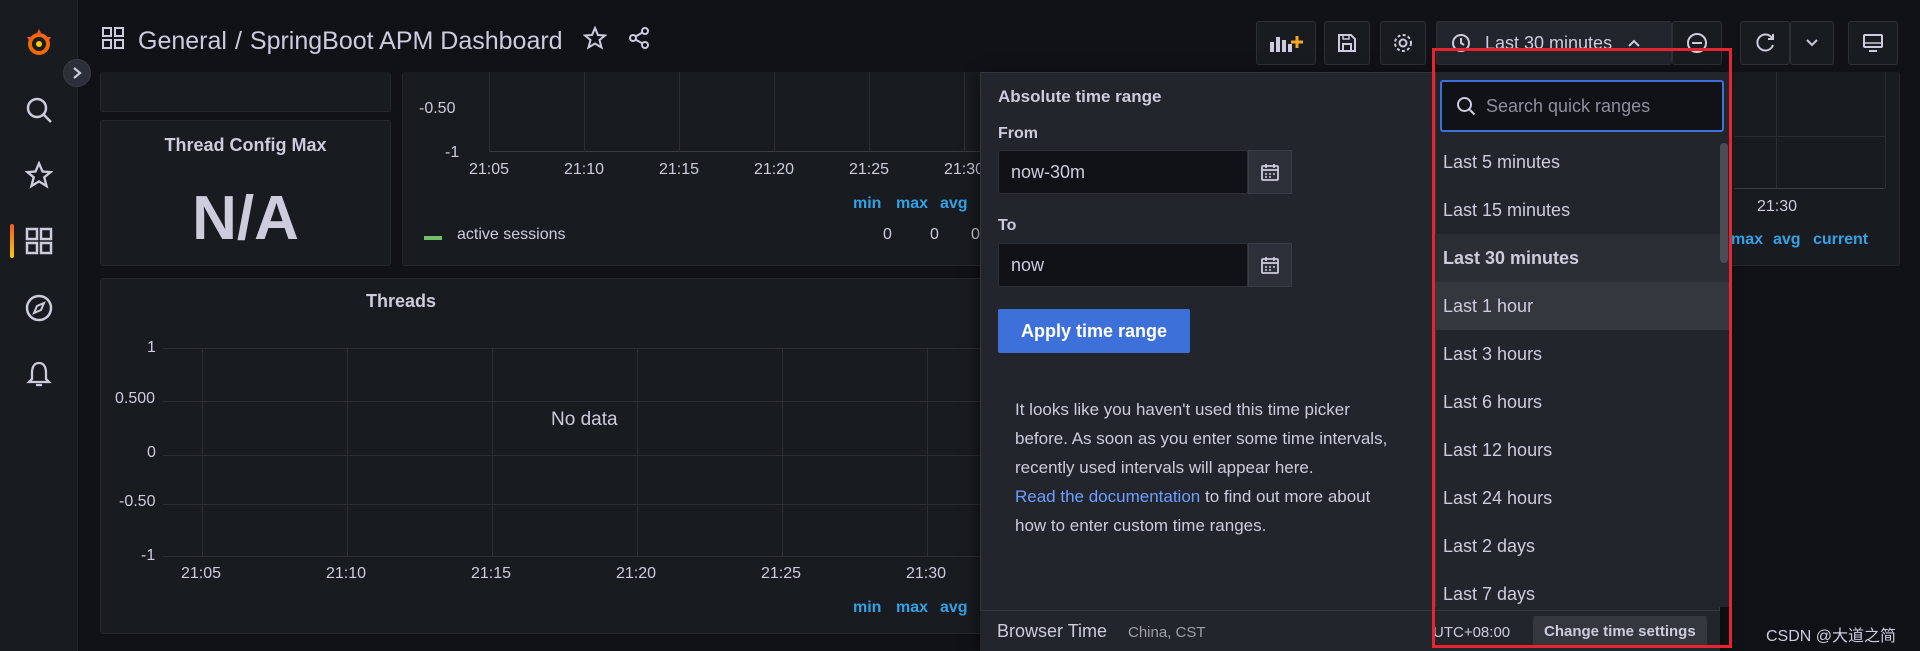 This screenshot has width=1920, height=651. What do you see at coordinates (1472, 632) in the screenshot?
I see `utc-offset: UTC+08:00` at bounding box center [1472, 632].